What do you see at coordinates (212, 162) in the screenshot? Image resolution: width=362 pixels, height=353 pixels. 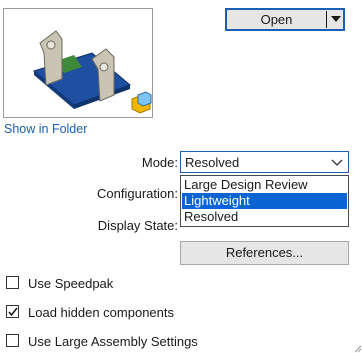 I see `mode-selected-value: Resolved` at bounding box center [212, 162].